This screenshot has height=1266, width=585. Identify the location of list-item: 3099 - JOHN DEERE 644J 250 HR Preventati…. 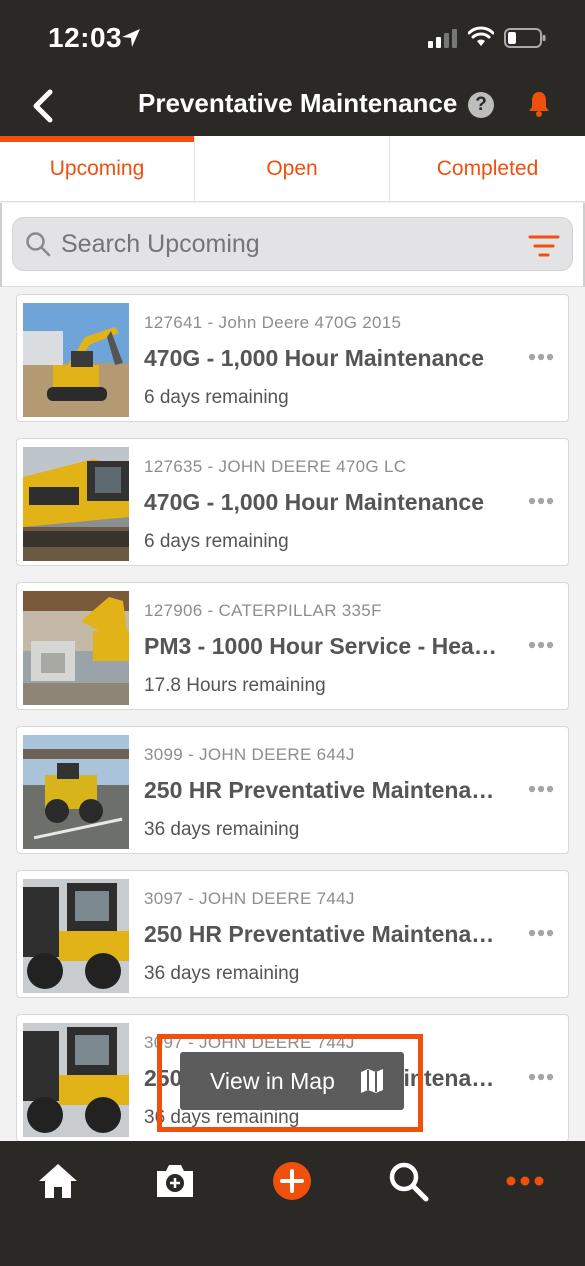
(292, 790).